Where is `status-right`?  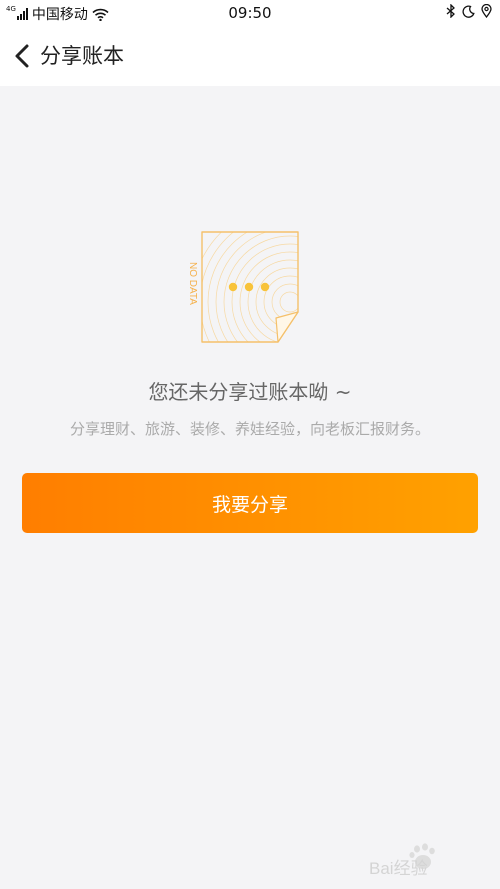 status-right is located at coordinates (469, 11).